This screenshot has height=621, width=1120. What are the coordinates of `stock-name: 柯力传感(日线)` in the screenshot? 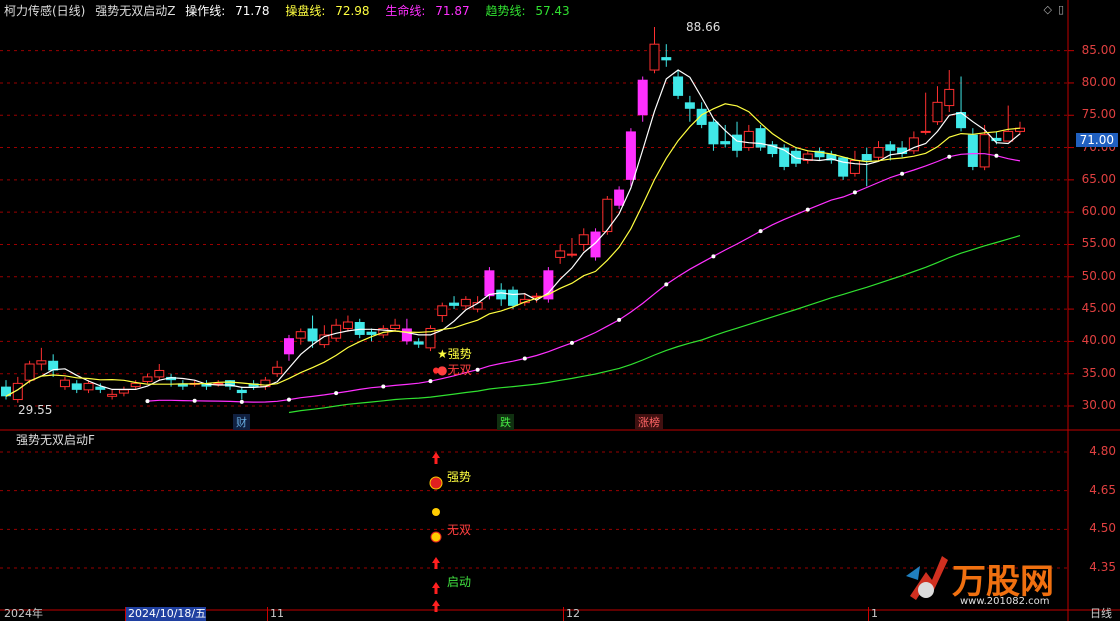 It's located at (44, 11).